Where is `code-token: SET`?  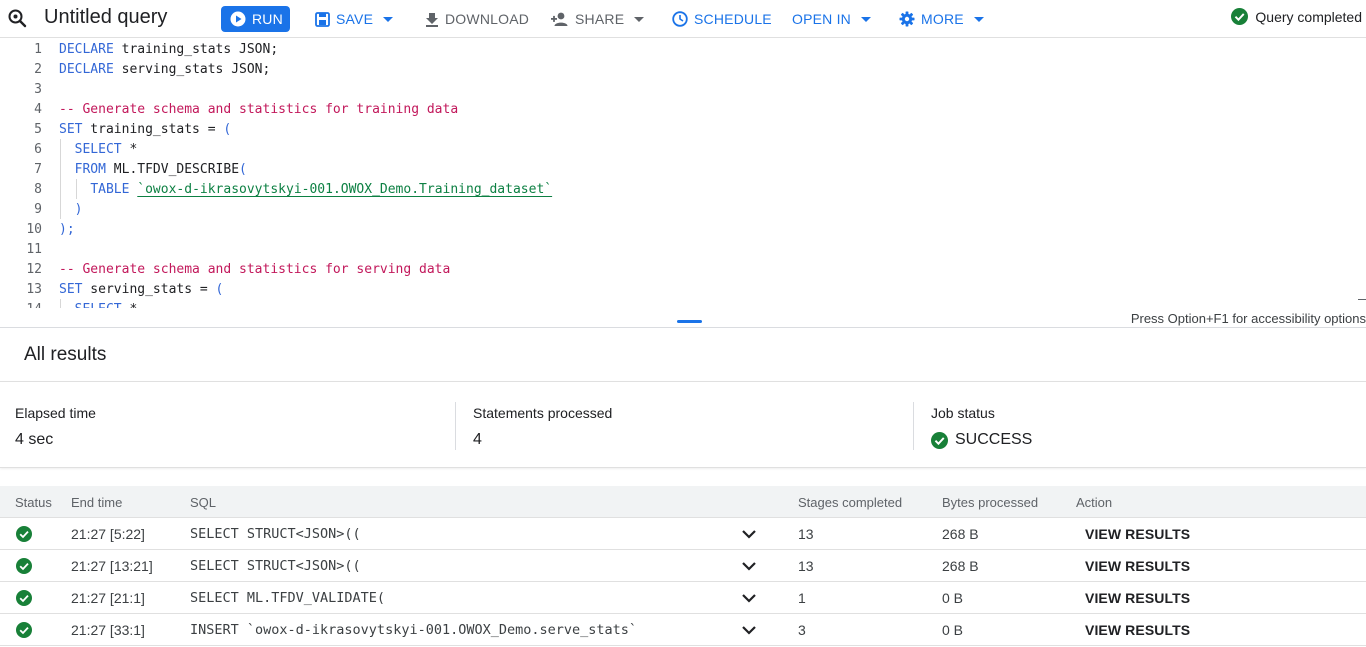
code-token: SET is located at coordinates (71, 129).